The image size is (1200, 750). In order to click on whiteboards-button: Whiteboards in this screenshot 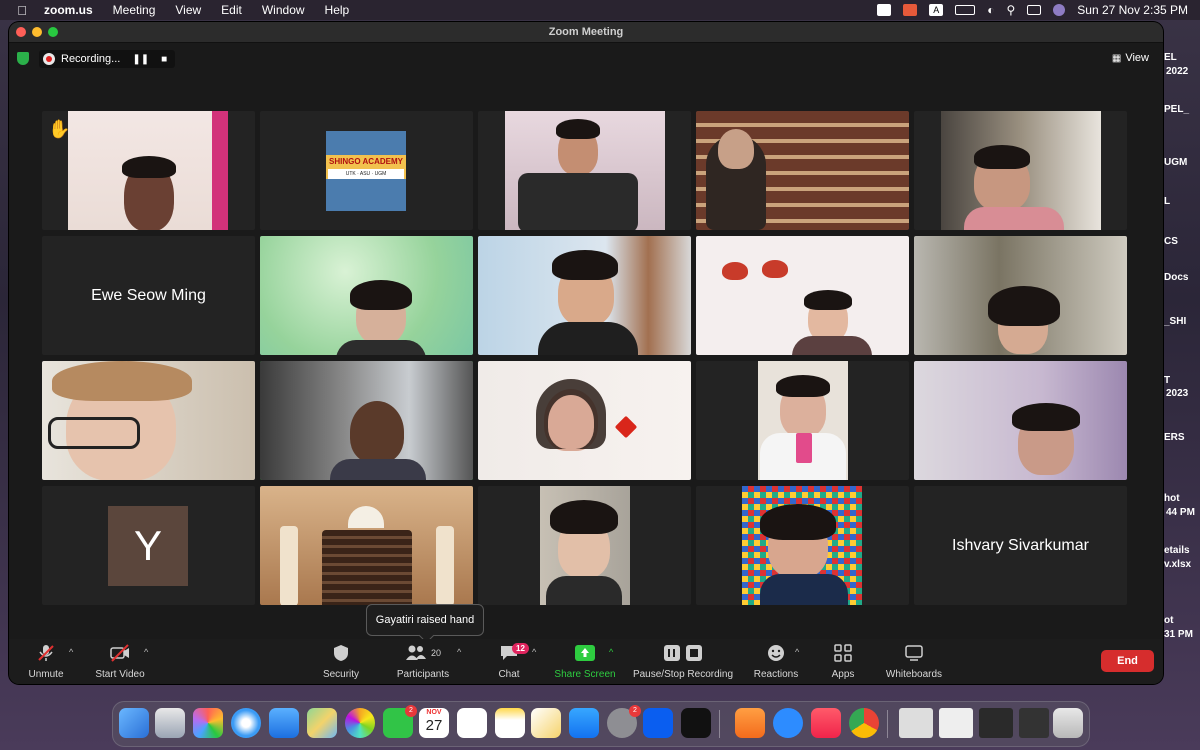, I will do `click(914, 661)`.